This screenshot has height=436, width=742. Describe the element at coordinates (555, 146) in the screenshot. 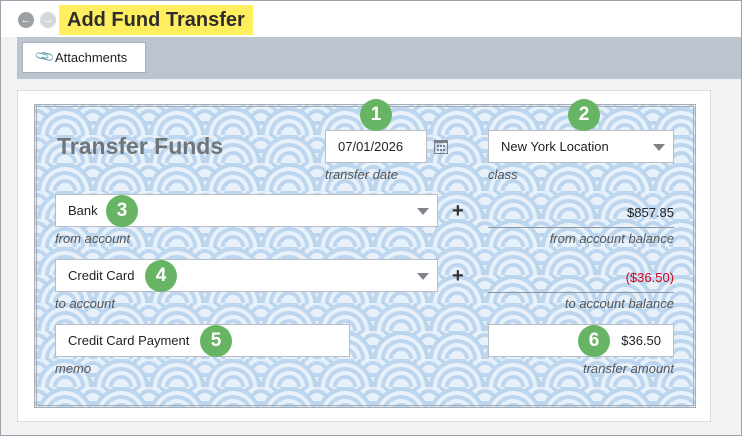

I see `class-value: New York Location` at that location.